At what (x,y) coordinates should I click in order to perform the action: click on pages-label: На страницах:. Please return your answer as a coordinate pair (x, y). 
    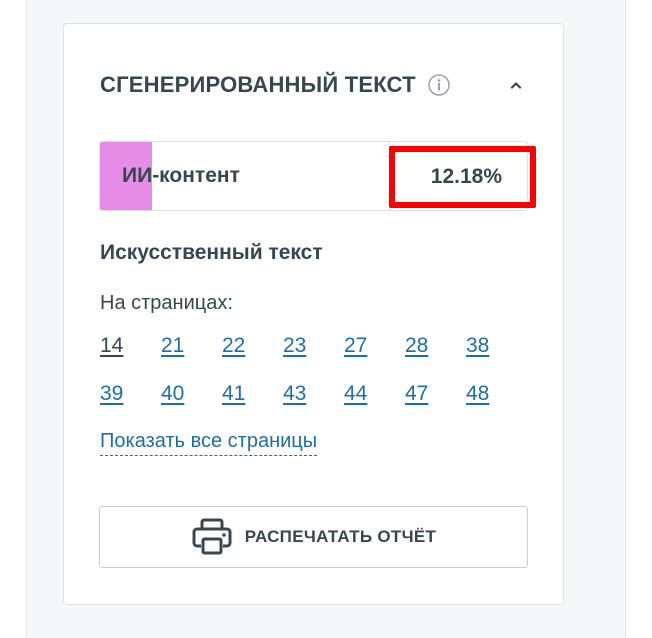
    Looking at the image, I should click on (166, 303).